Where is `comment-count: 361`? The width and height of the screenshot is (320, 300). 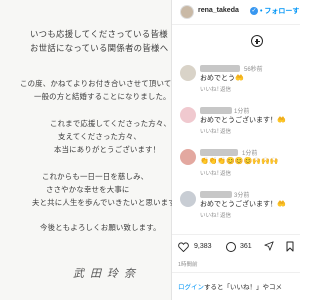 comment-count: 361 is located at coordinates (246, 246).